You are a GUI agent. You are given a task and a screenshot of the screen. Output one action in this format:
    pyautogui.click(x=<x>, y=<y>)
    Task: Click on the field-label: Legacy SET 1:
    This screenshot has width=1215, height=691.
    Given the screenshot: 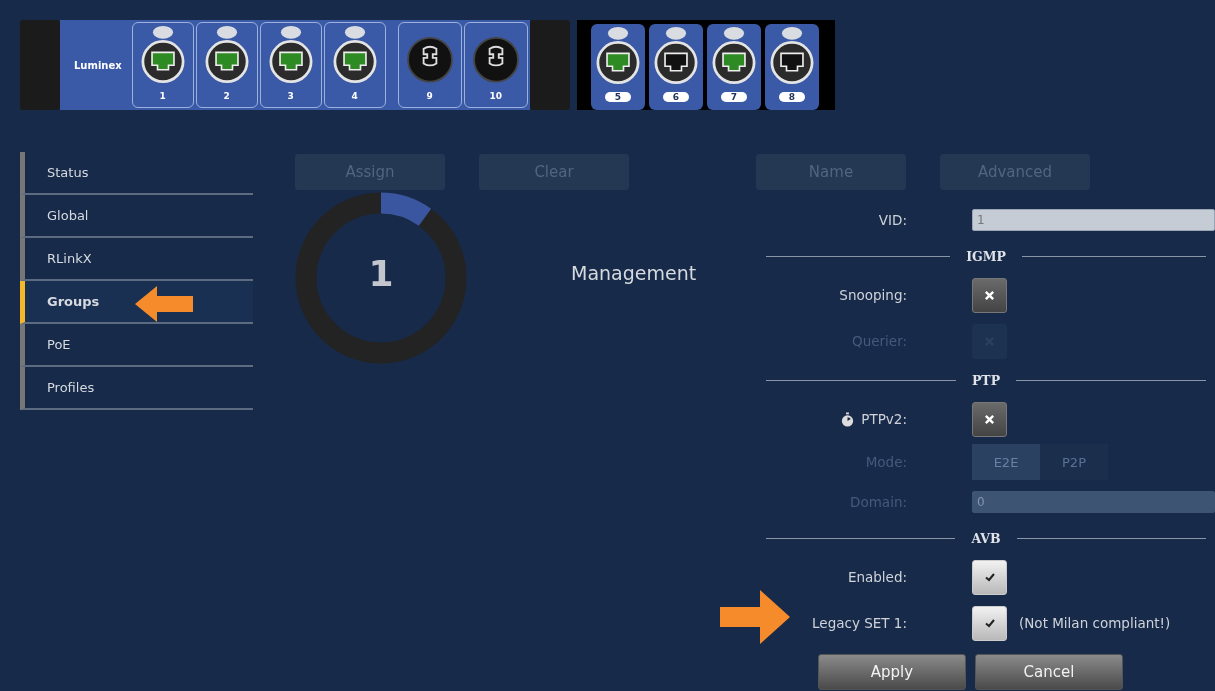 What is the action you would take?
    pyautogui.click(x=859, y=623)
    